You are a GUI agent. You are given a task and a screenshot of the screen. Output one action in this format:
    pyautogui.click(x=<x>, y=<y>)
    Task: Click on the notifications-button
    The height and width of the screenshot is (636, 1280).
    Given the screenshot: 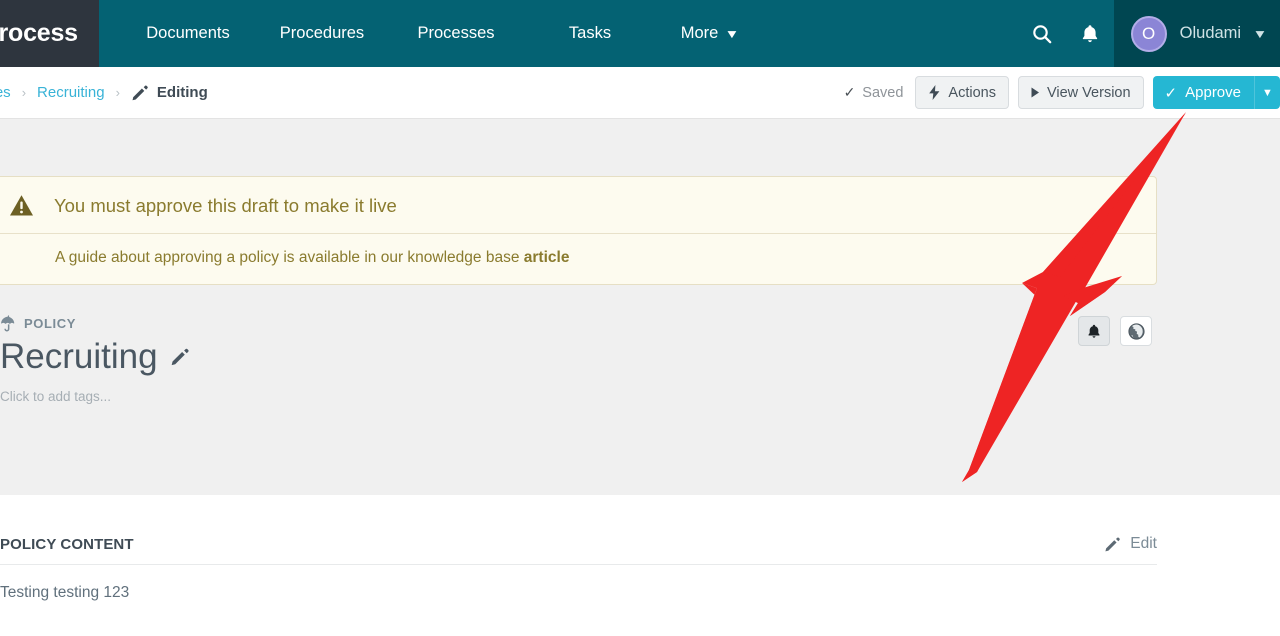 What is the action you would take?
    pyautogui.click(x=1090, y=33)
    